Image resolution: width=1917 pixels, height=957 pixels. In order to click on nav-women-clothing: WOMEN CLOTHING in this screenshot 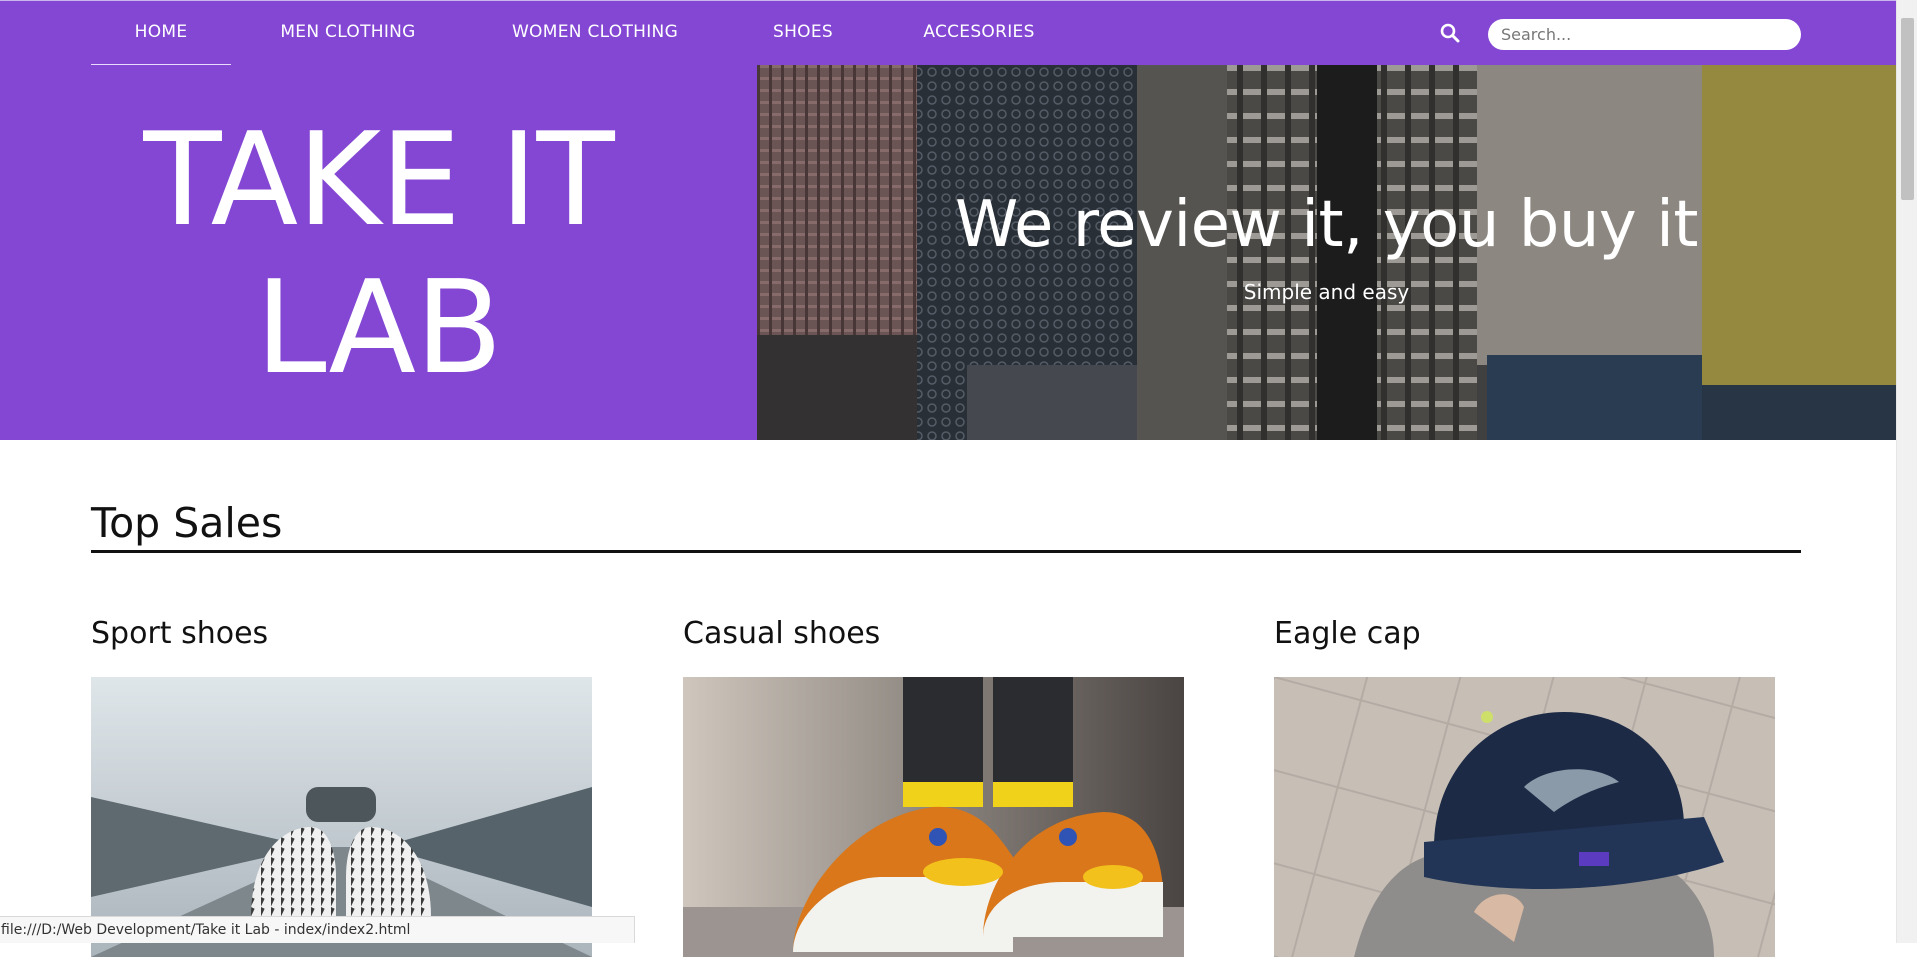, I will do `click(595, 33)`.